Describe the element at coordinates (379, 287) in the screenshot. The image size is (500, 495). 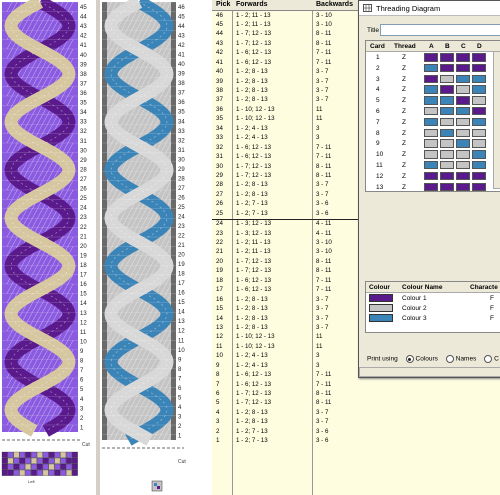
I see `header-colour: Colour` at that location.